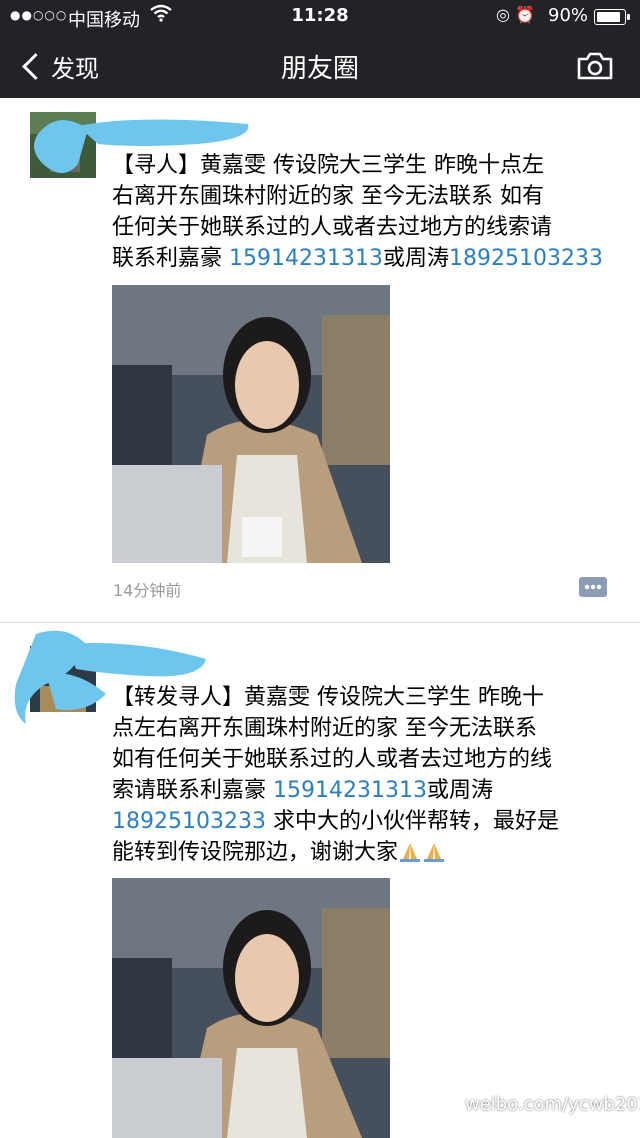  What do you see at coordinates (612, 17) in the screenshot?
I see `battery-icon` at bounding box center [612, 17].